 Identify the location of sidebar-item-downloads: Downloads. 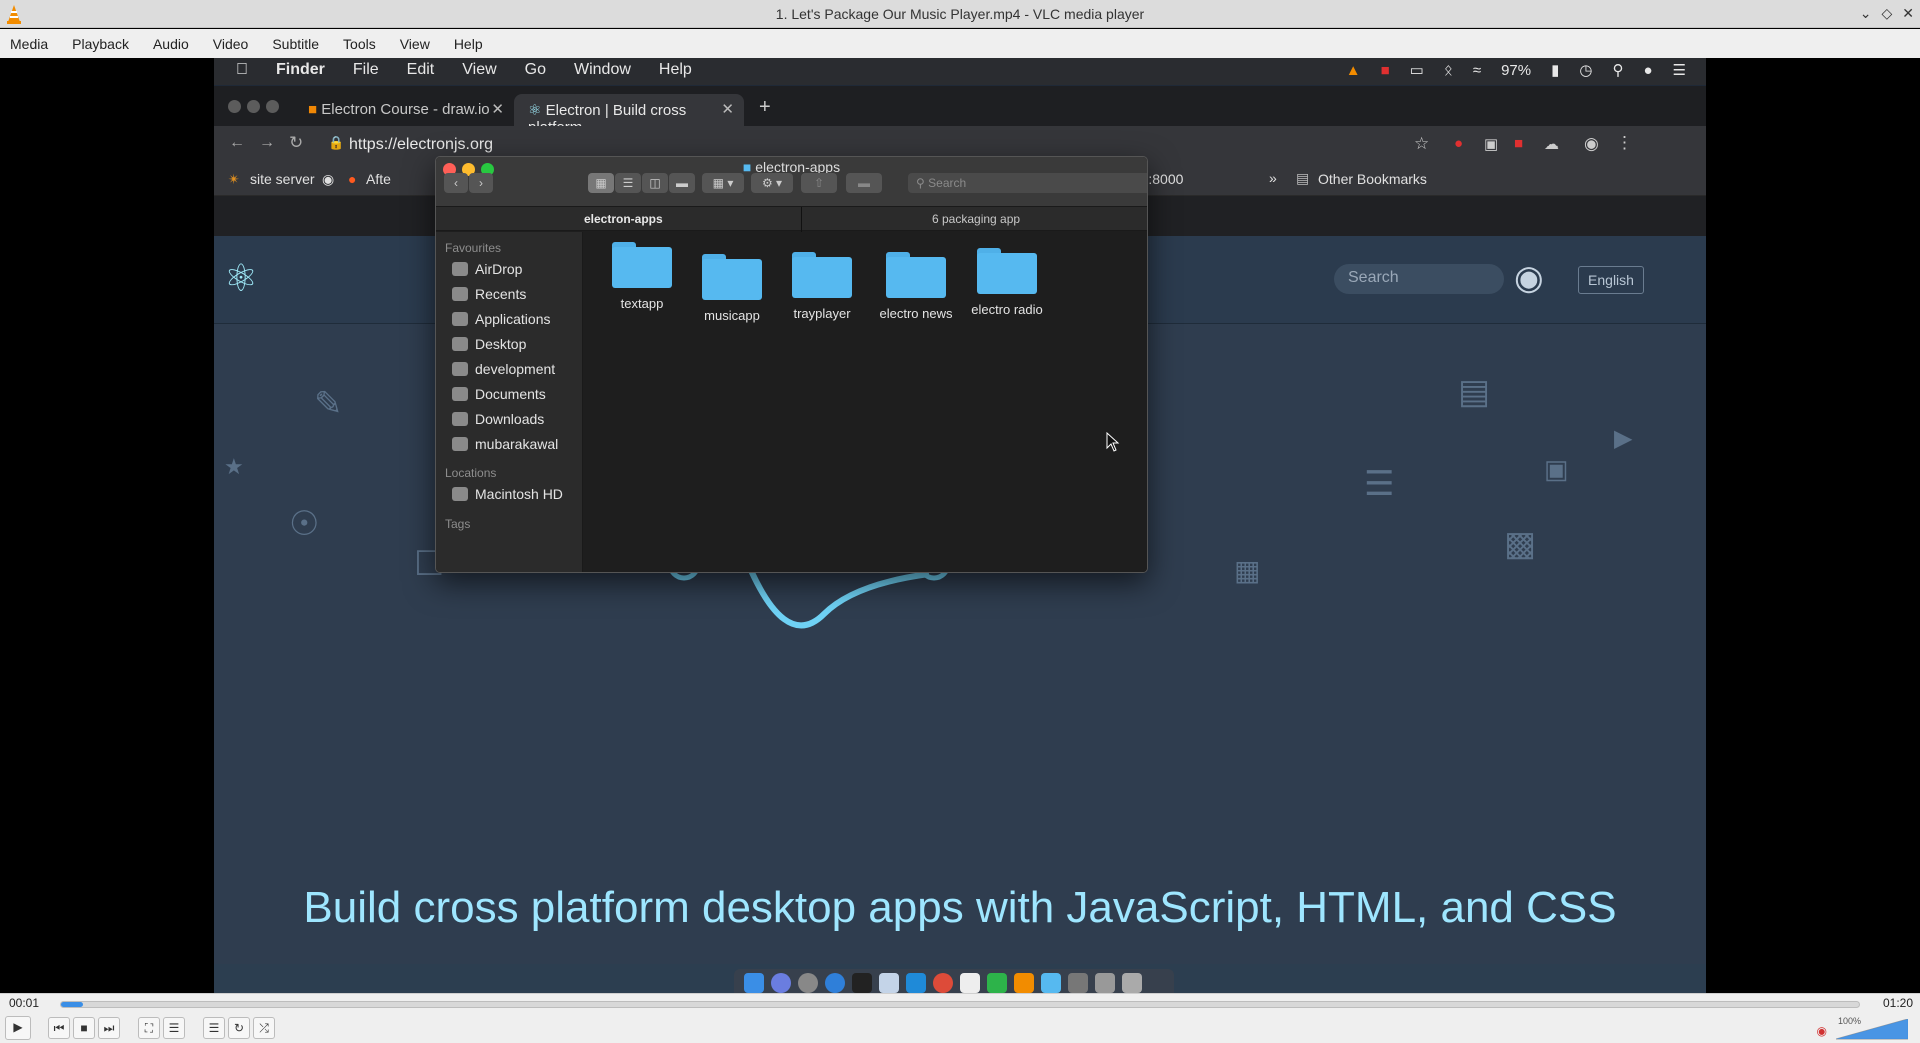
(498, 419).